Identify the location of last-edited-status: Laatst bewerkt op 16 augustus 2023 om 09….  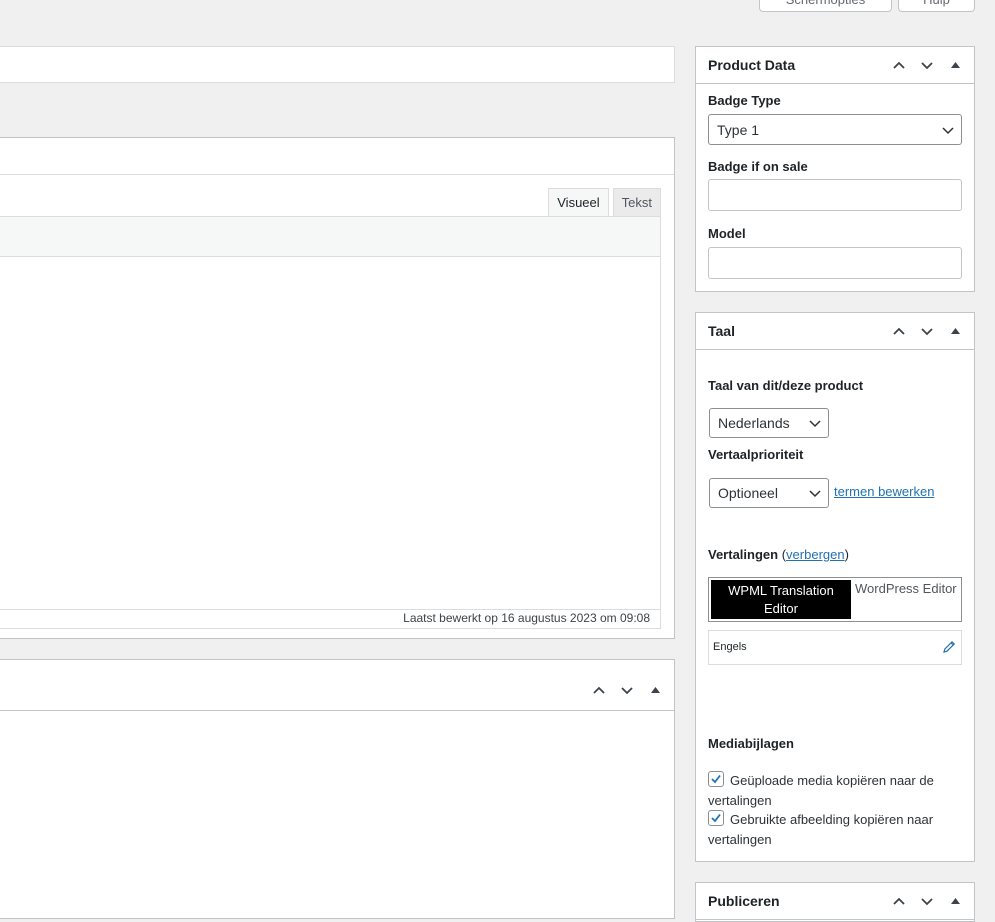
(330, 619).